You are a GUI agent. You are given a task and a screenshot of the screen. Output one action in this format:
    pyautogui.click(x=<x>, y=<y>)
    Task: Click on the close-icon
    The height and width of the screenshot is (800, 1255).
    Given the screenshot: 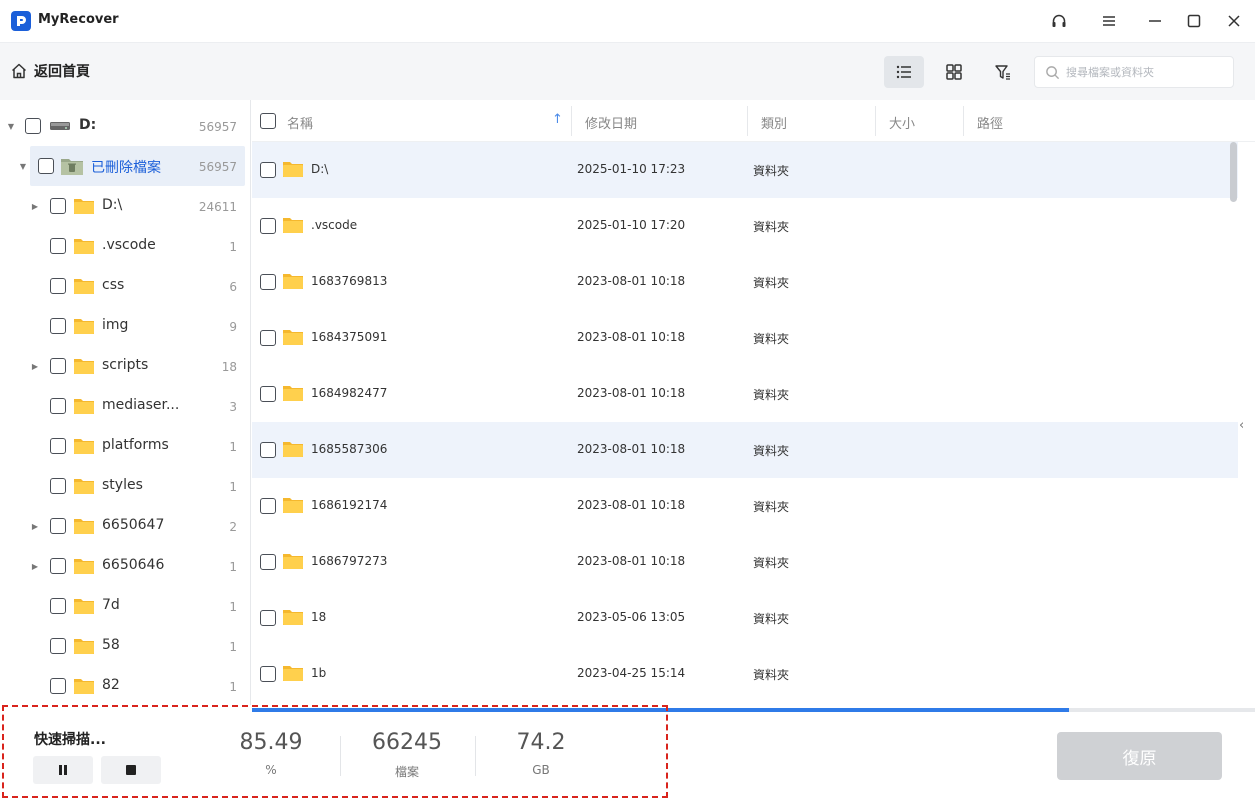 What is the action you would take?
    pyautogui.click(x=1234, y=21)
    